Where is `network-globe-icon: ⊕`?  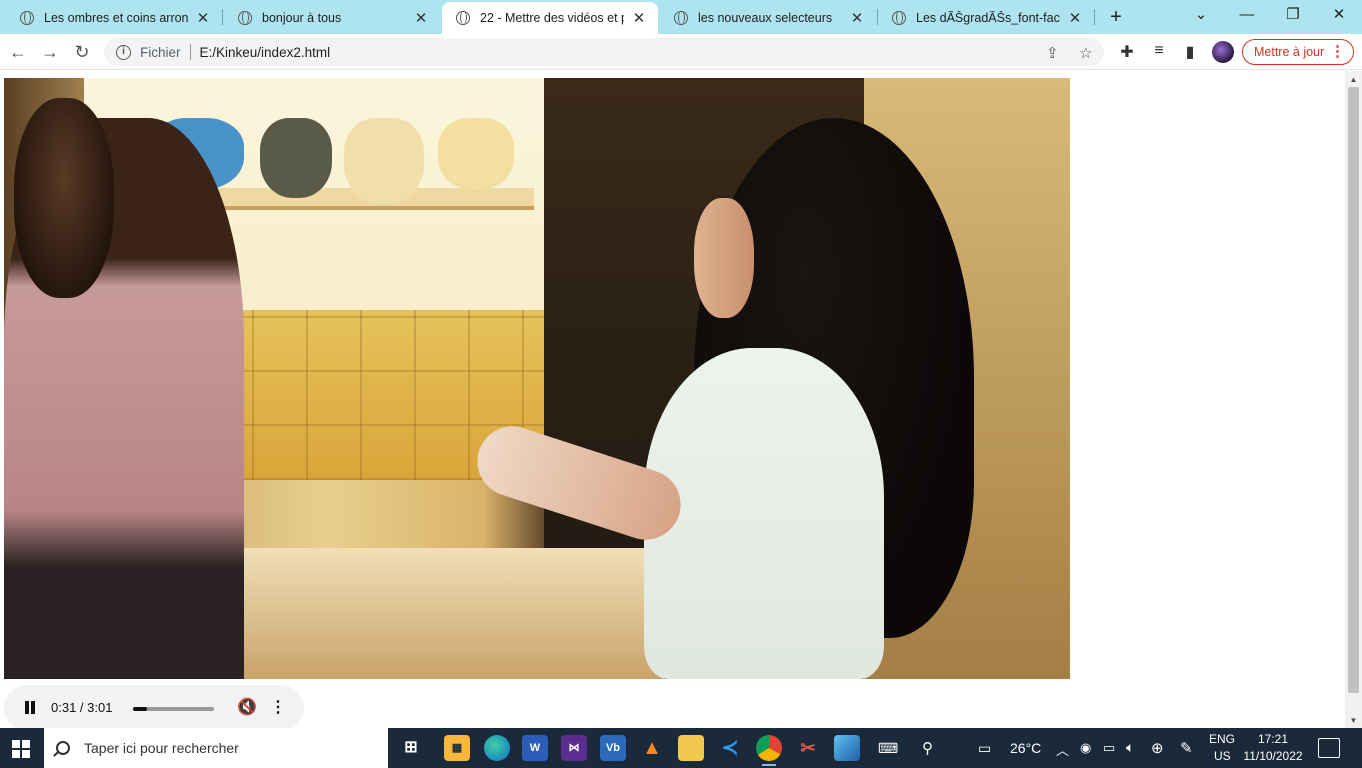
network-globe-icon: ⊕ is located at coordinates (1157, 748).